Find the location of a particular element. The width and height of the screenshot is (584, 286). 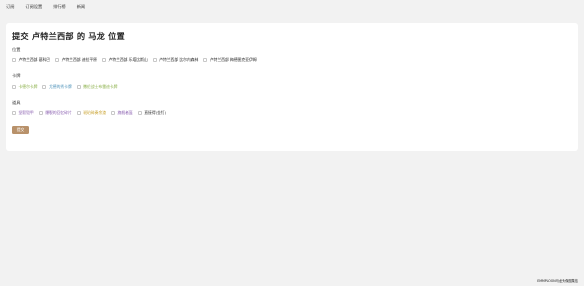

item-option: 直接得(金钉) is located at coordinates (151, 113).